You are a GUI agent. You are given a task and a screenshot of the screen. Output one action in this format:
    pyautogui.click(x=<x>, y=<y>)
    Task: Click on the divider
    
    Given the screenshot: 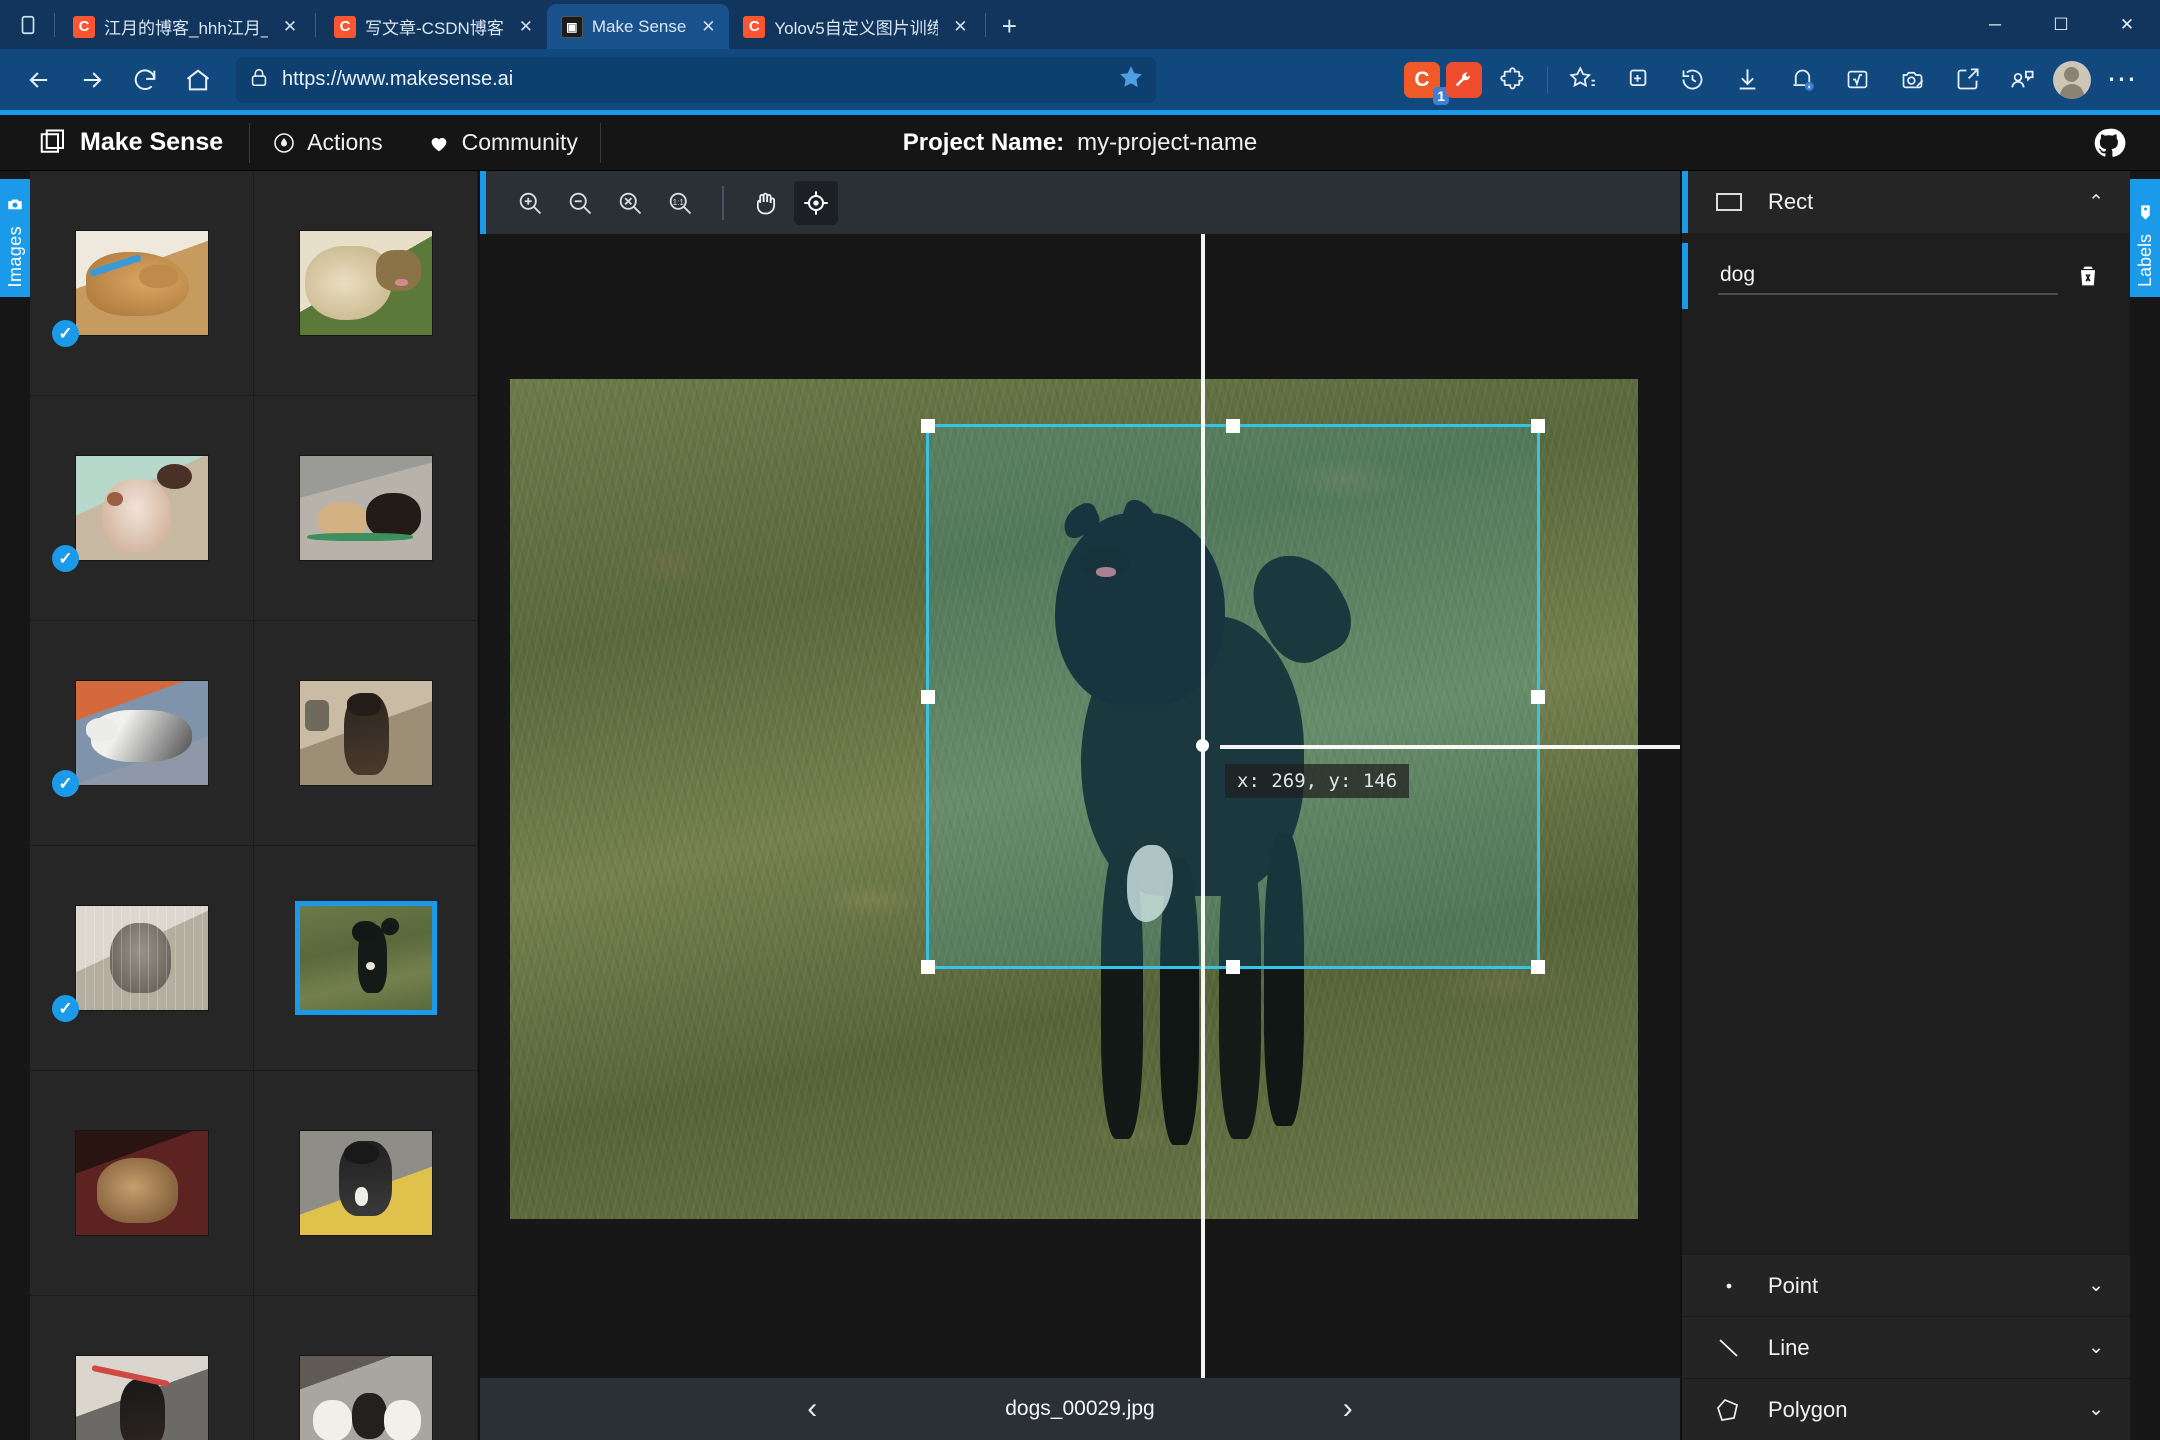 What is the action you would take?
    pyautogui.click(x=986, y=25)
    